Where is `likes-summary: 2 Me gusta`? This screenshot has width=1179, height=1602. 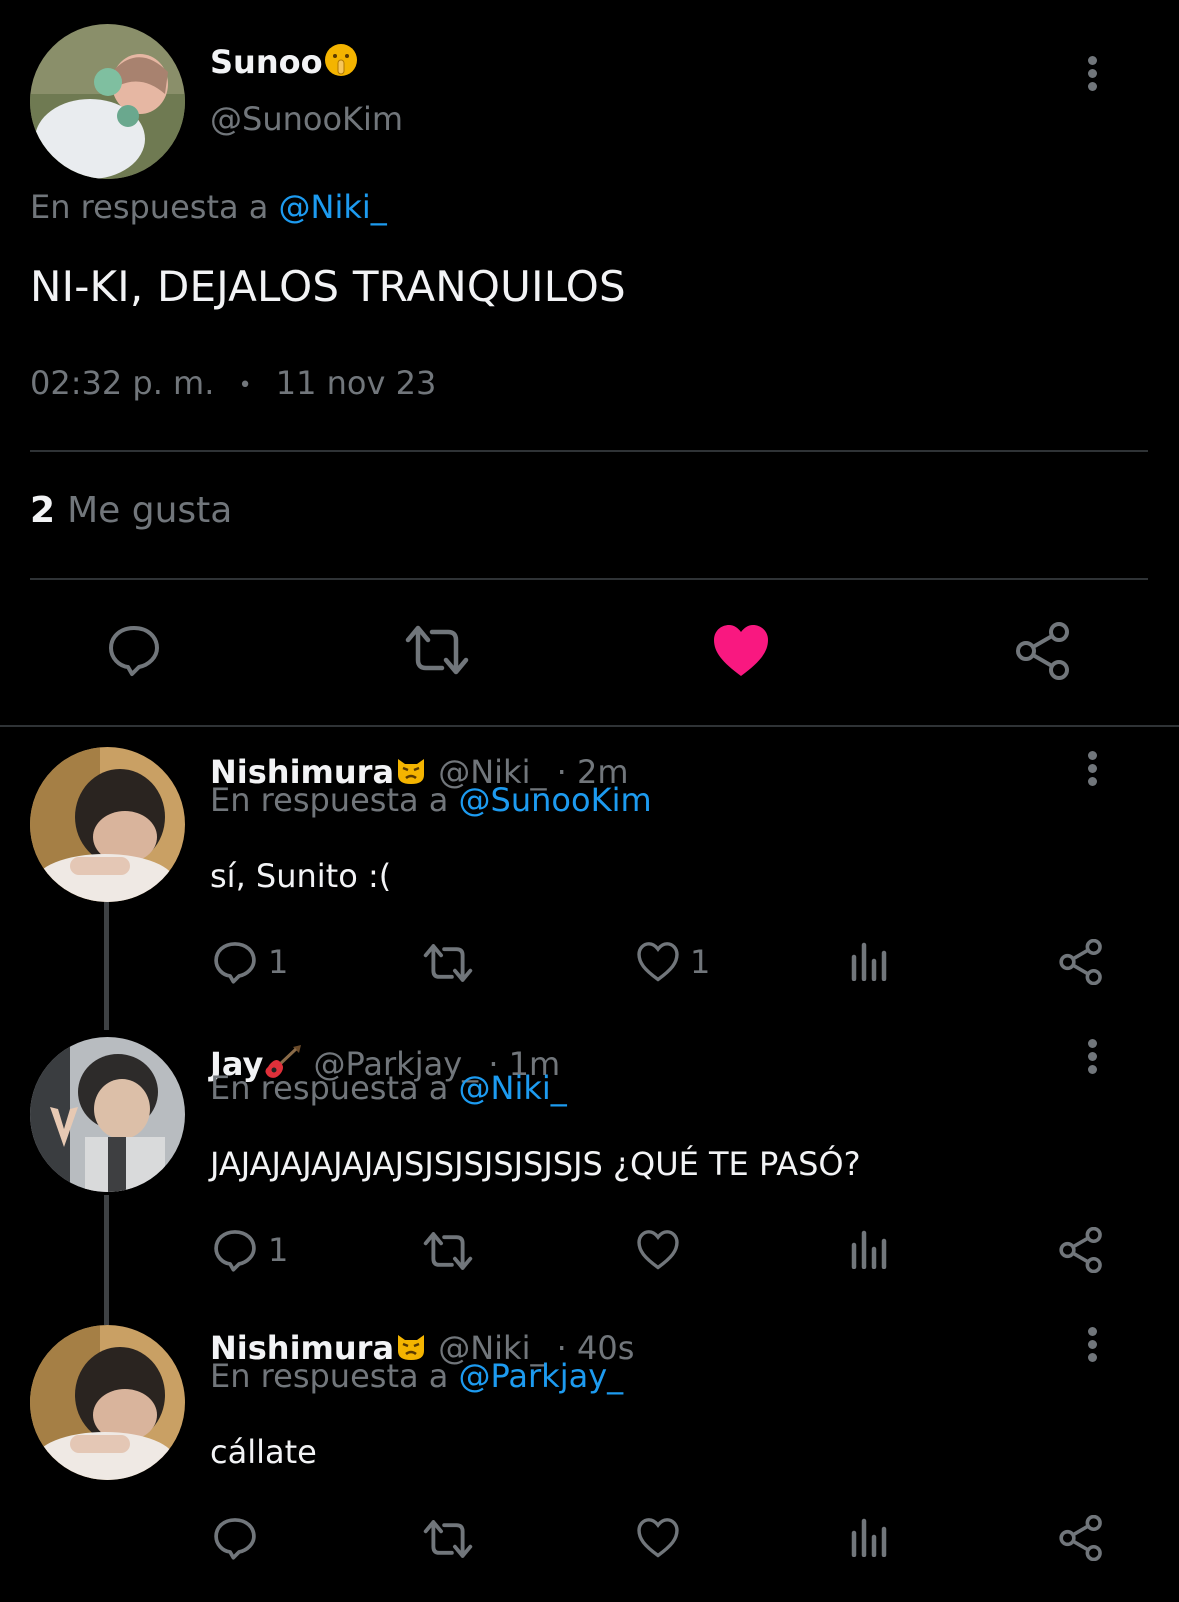 likes-summary: 2 Me gusta is located at coordinates (131, 510).